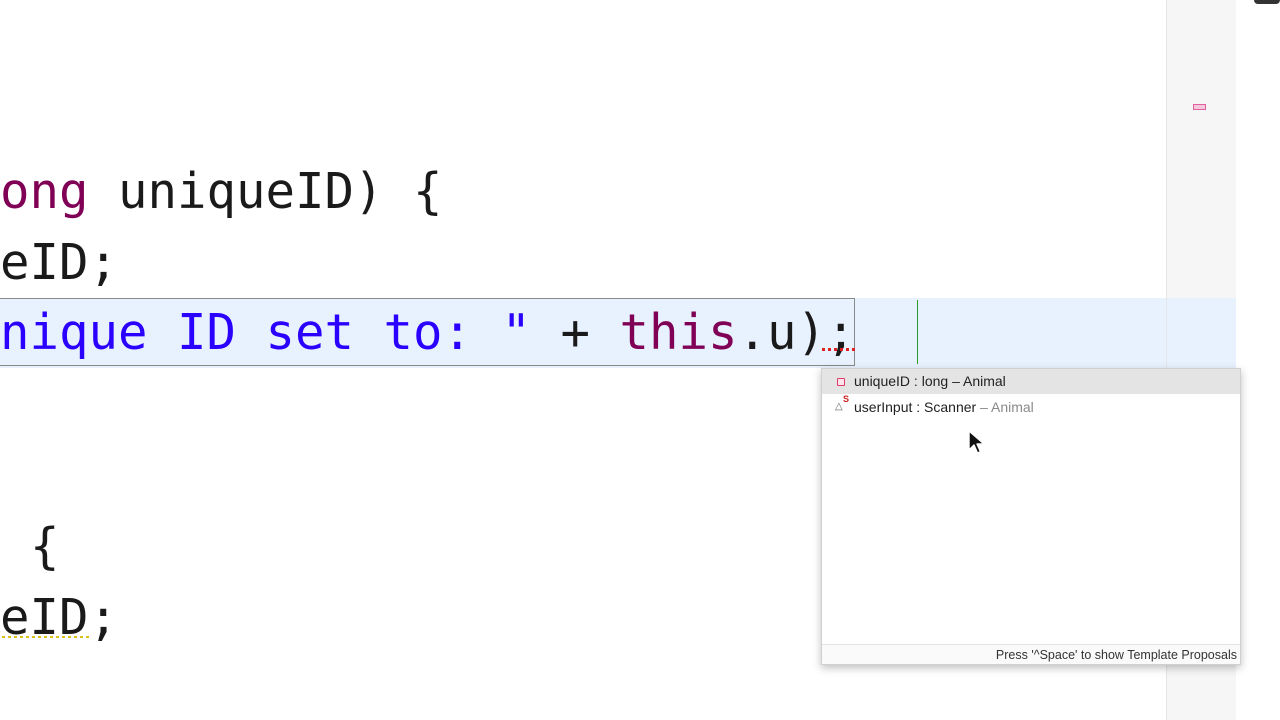  I want to click on code-line: ong uniqueID) {, so click(221, 192).